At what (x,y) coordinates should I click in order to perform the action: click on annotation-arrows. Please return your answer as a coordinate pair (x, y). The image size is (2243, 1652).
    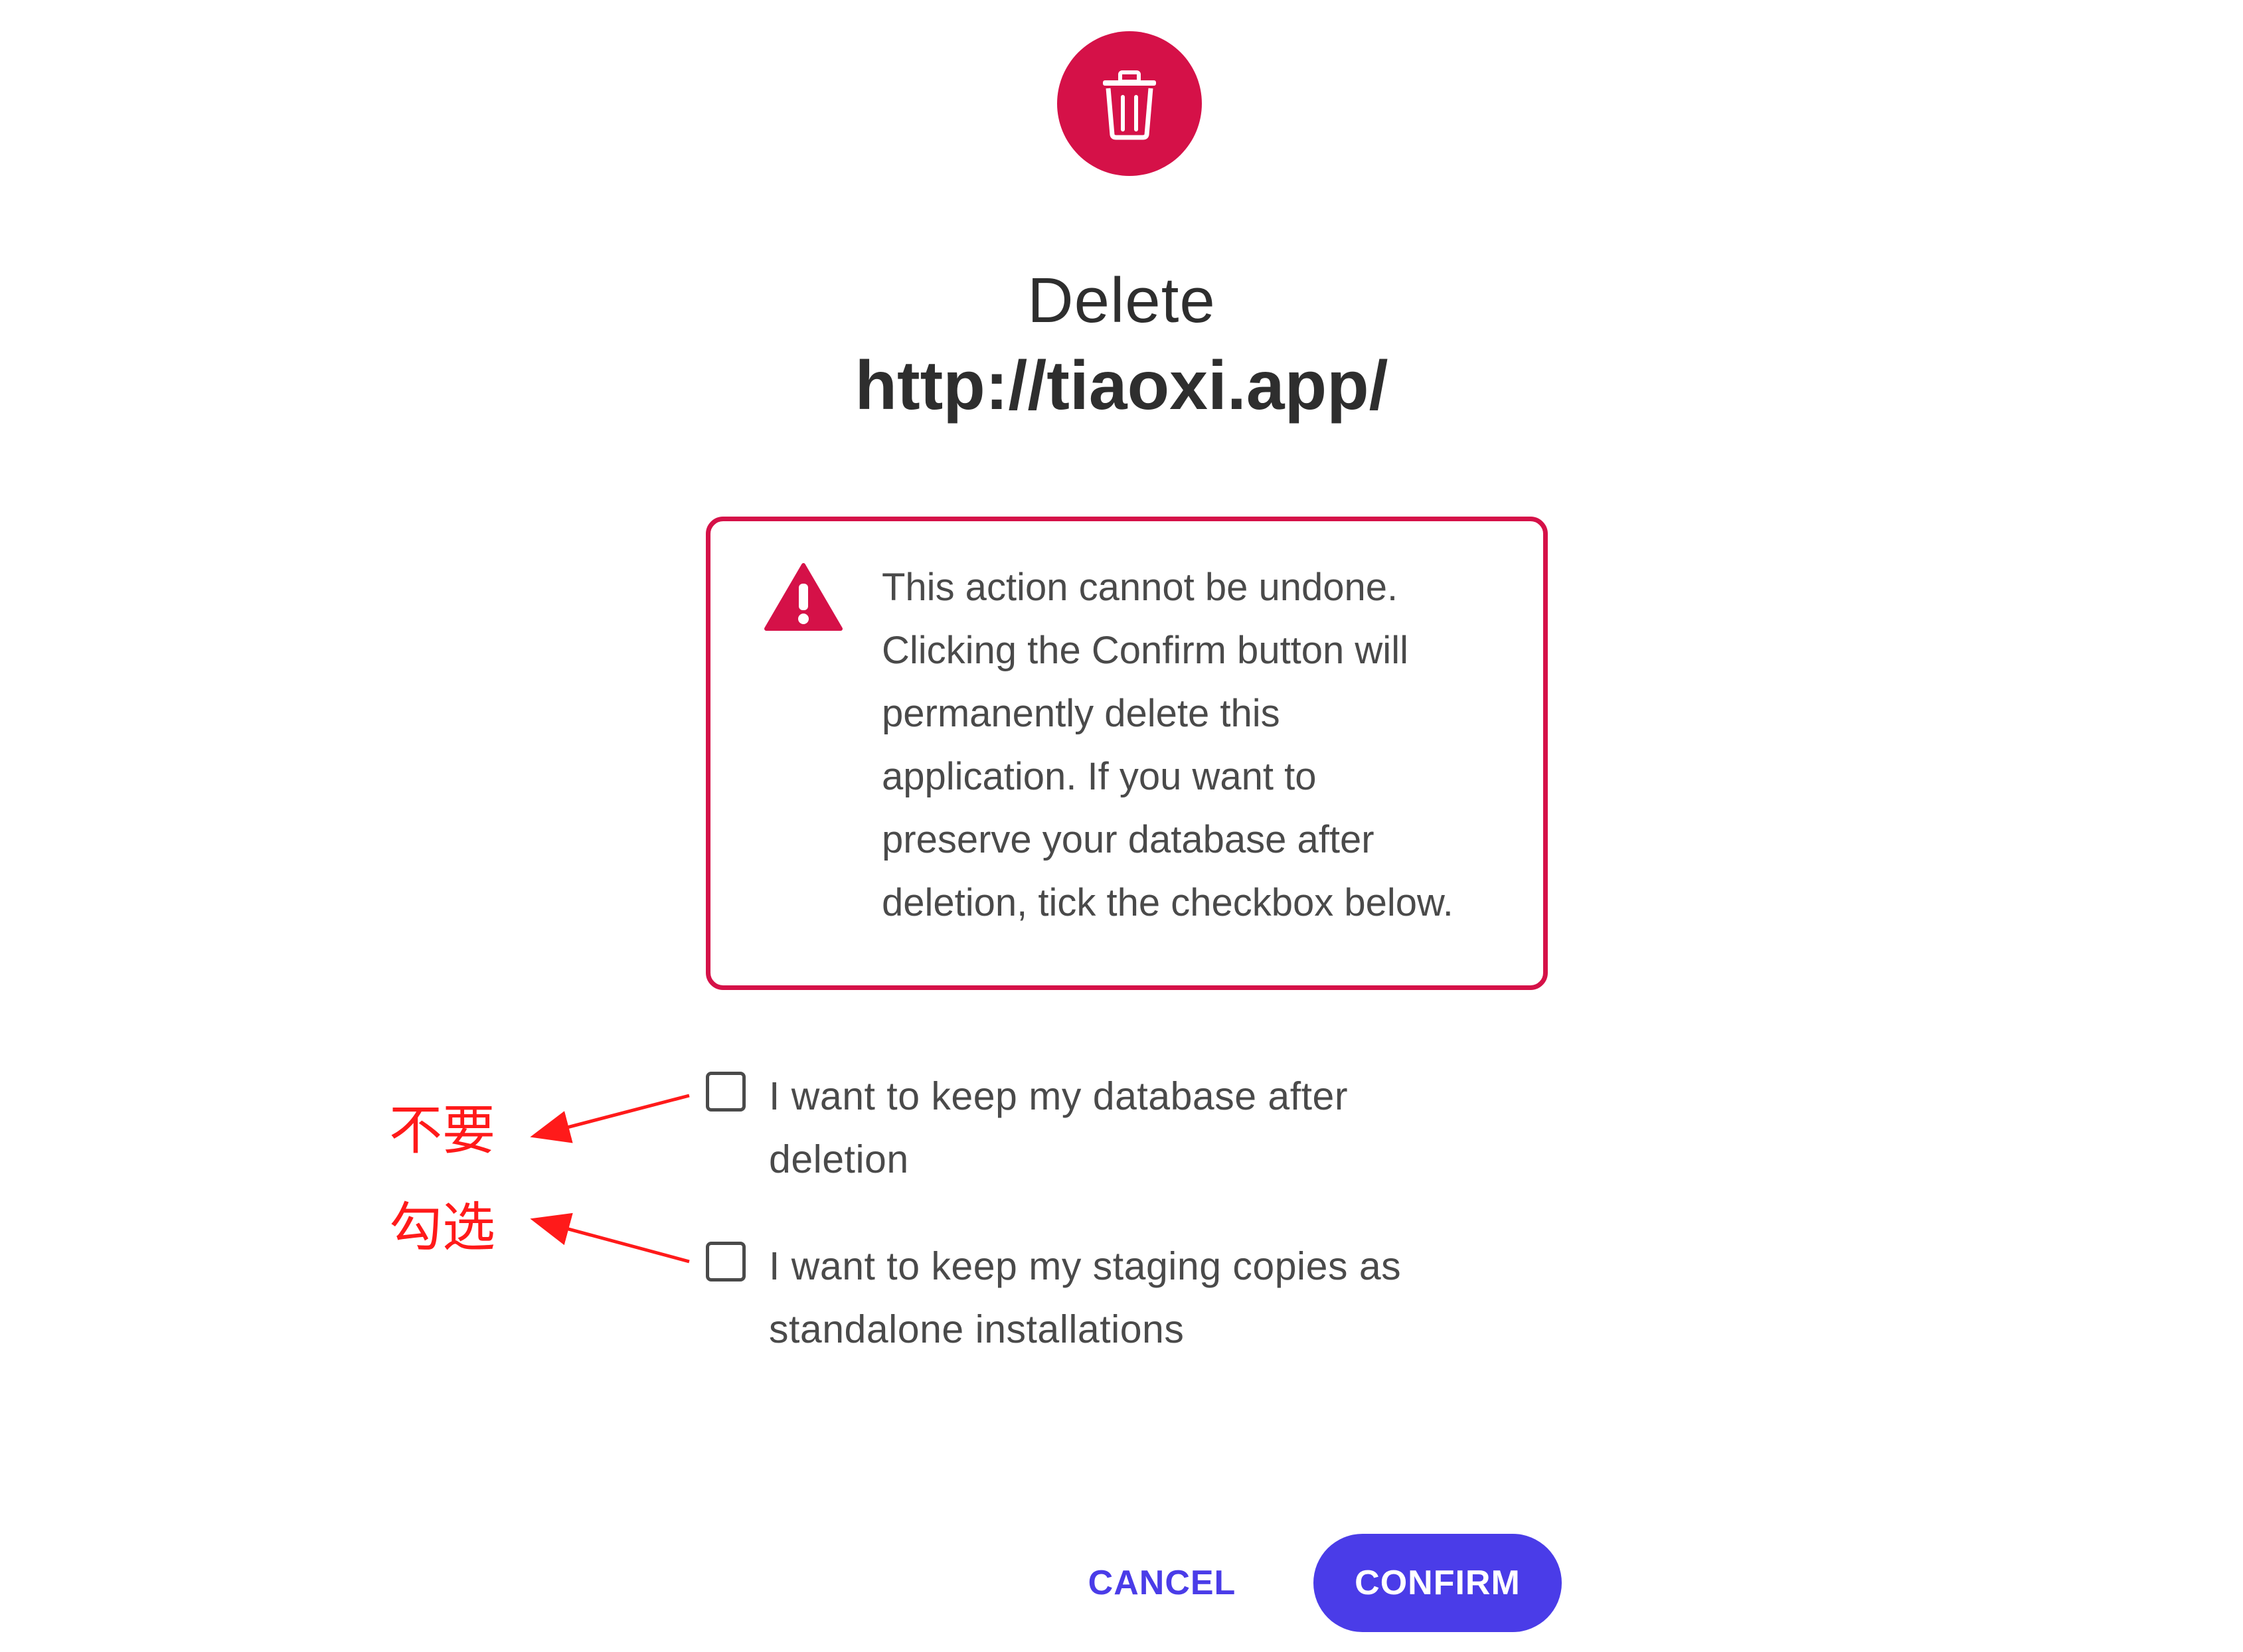
    Looking at the image, I should click on (610, 1179).